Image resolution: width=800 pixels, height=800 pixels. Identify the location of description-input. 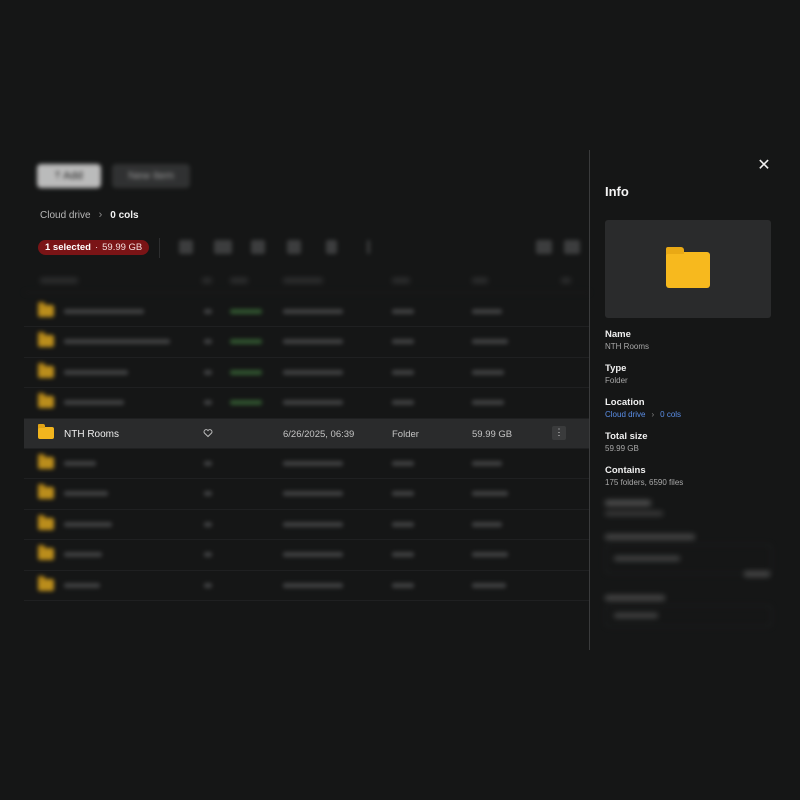
(688, 559).